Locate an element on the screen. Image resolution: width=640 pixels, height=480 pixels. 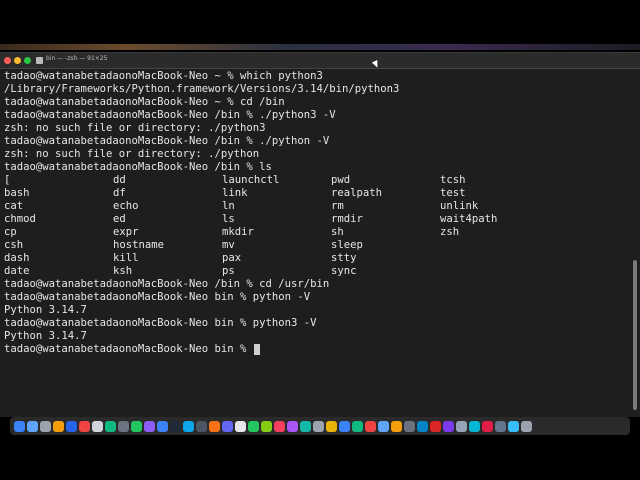
close-button is located at coordinates (7, 60).